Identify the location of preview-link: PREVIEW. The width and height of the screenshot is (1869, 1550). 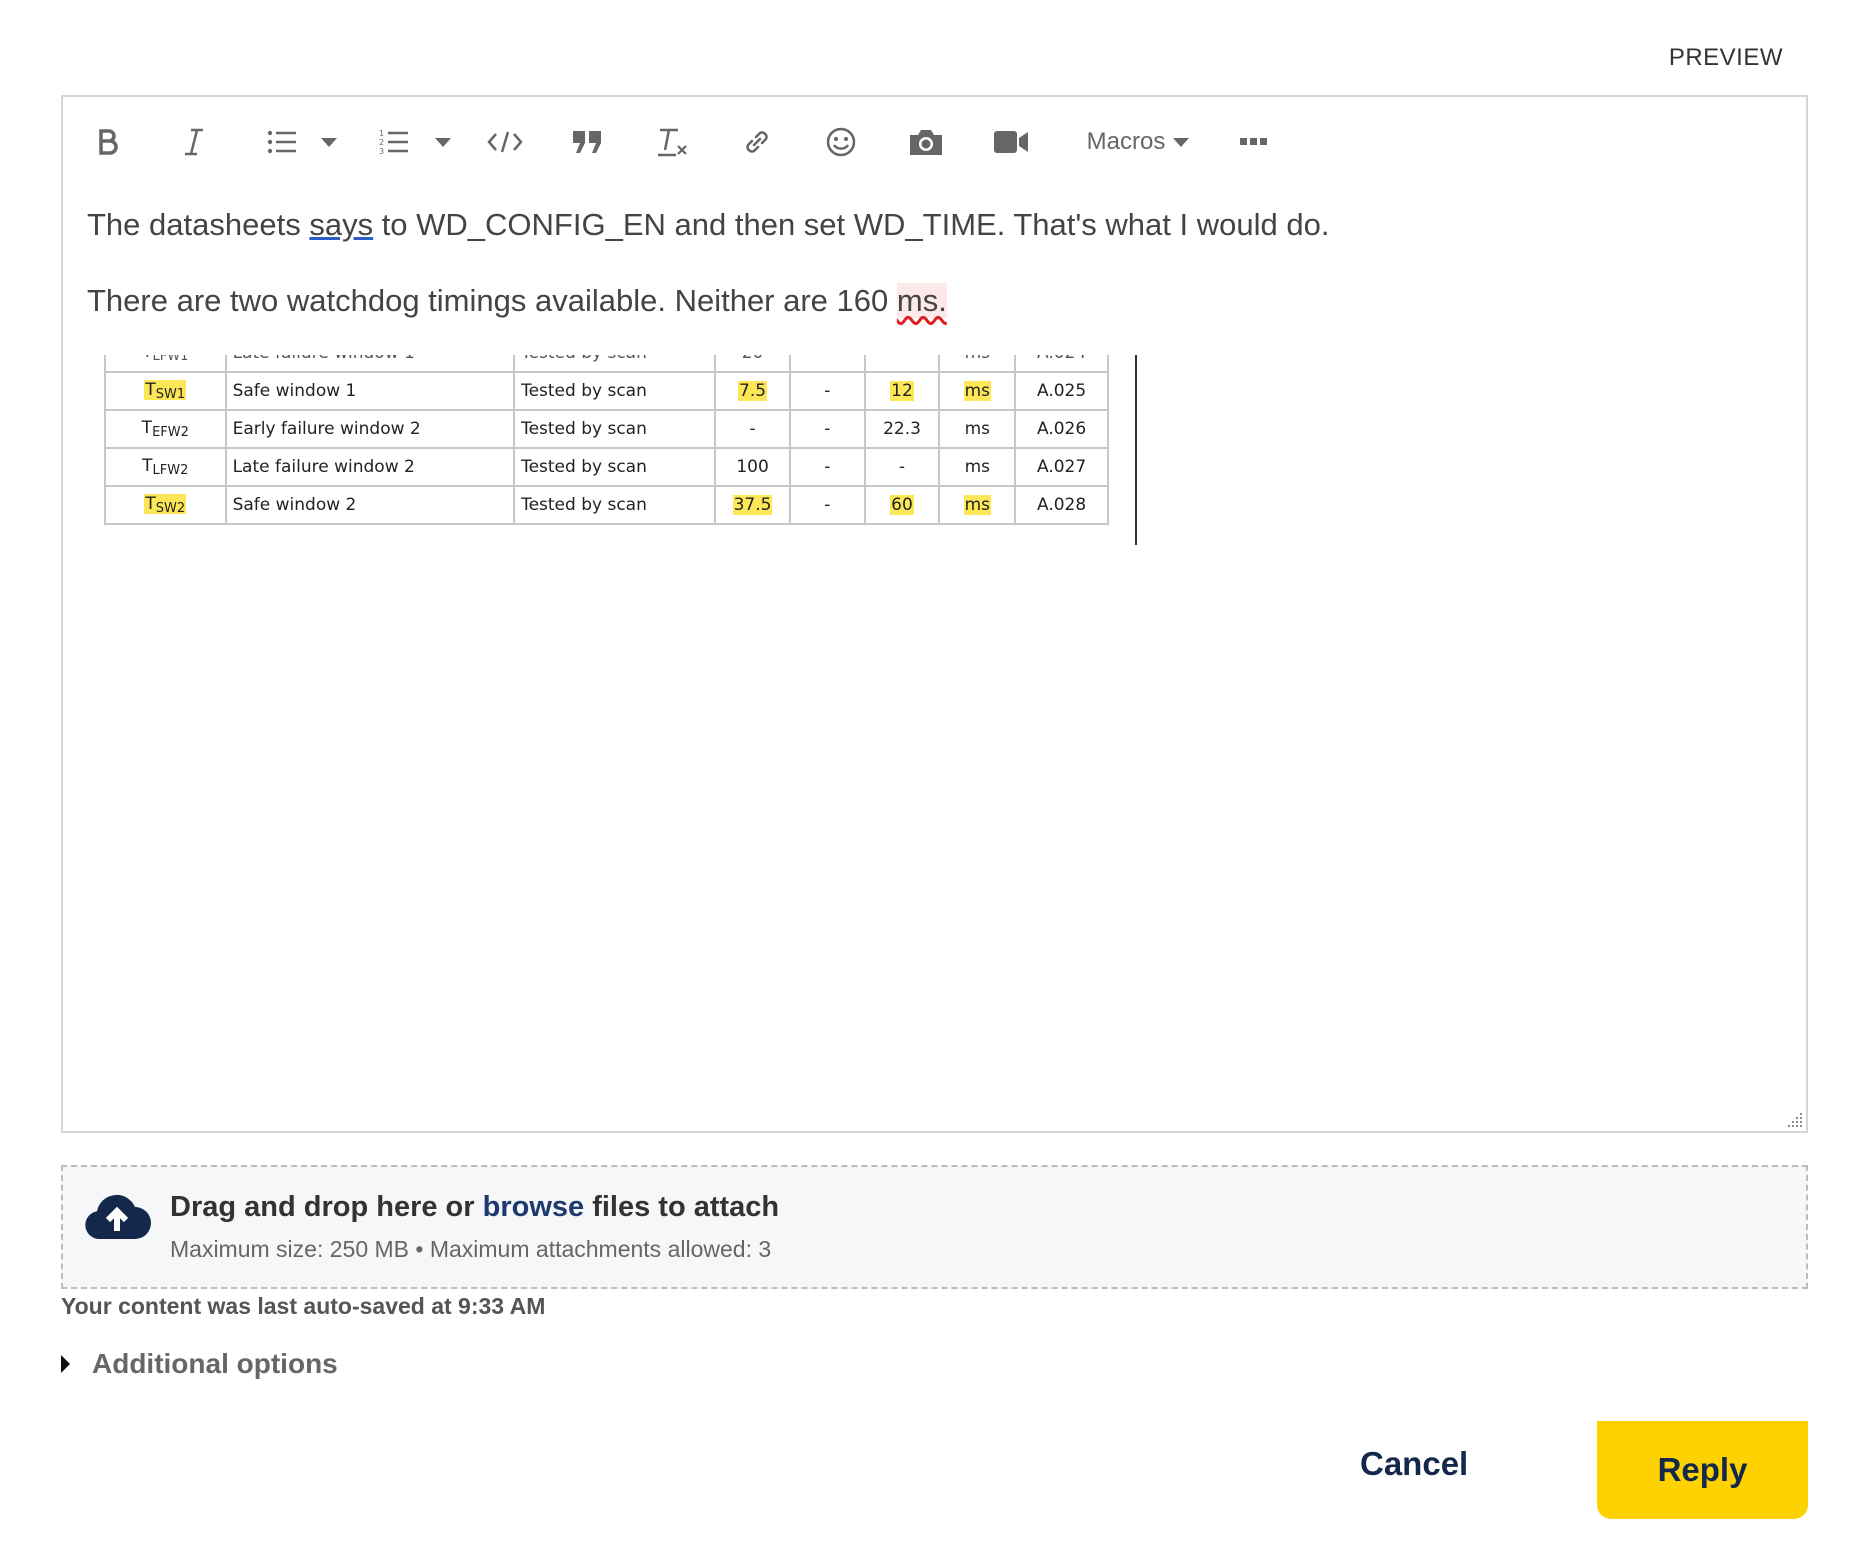
(1726, 58).